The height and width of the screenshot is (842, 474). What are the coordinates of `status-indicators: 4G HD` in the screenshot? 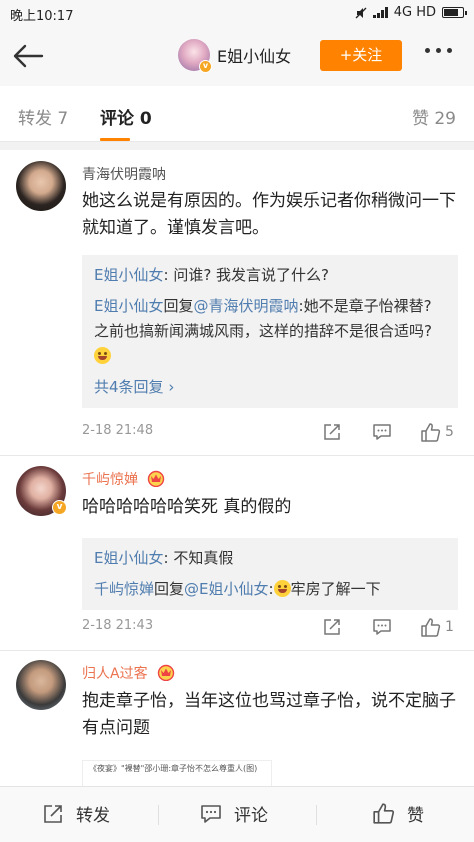 It's located at (411, 12).